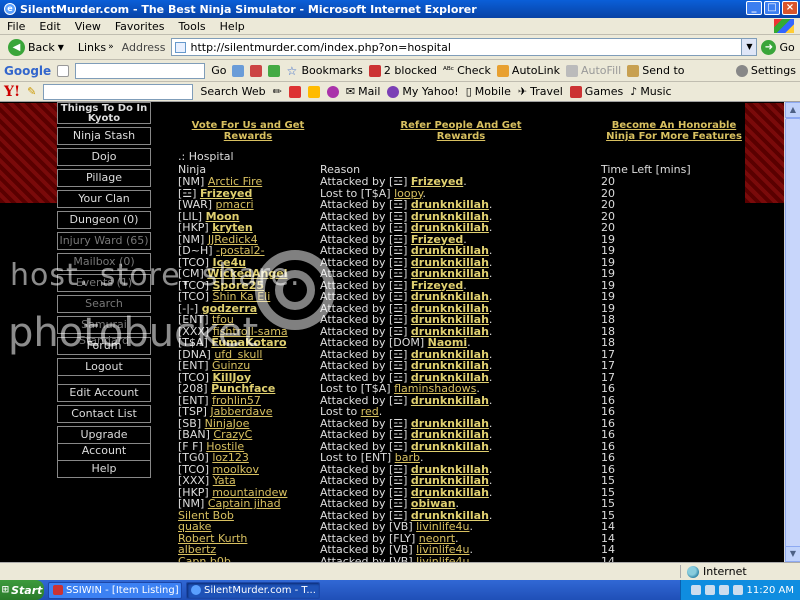  I want to click on nav-logout: Logout, so click(104, 367).